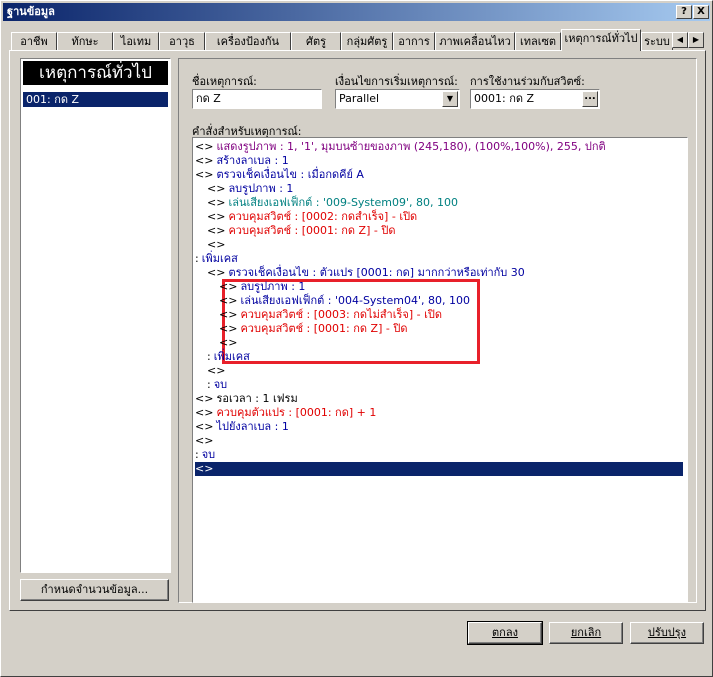 The height and width of the screenshot is (677, 713). I want to click on tab-troops: กลุ่มศัตรู, so click(367, 41).